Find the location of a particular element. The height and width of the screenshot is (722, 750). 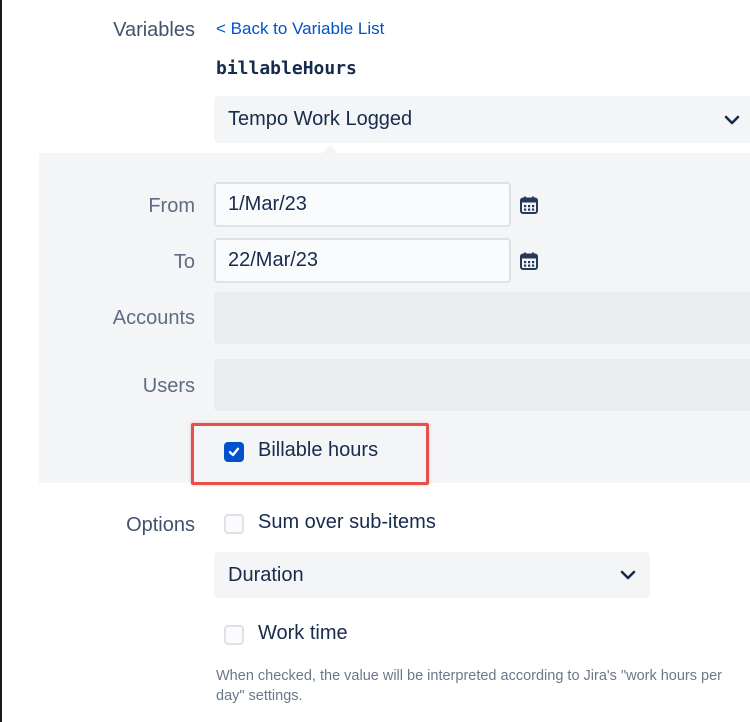

options-label: Options is located at coordinates (160, 525).